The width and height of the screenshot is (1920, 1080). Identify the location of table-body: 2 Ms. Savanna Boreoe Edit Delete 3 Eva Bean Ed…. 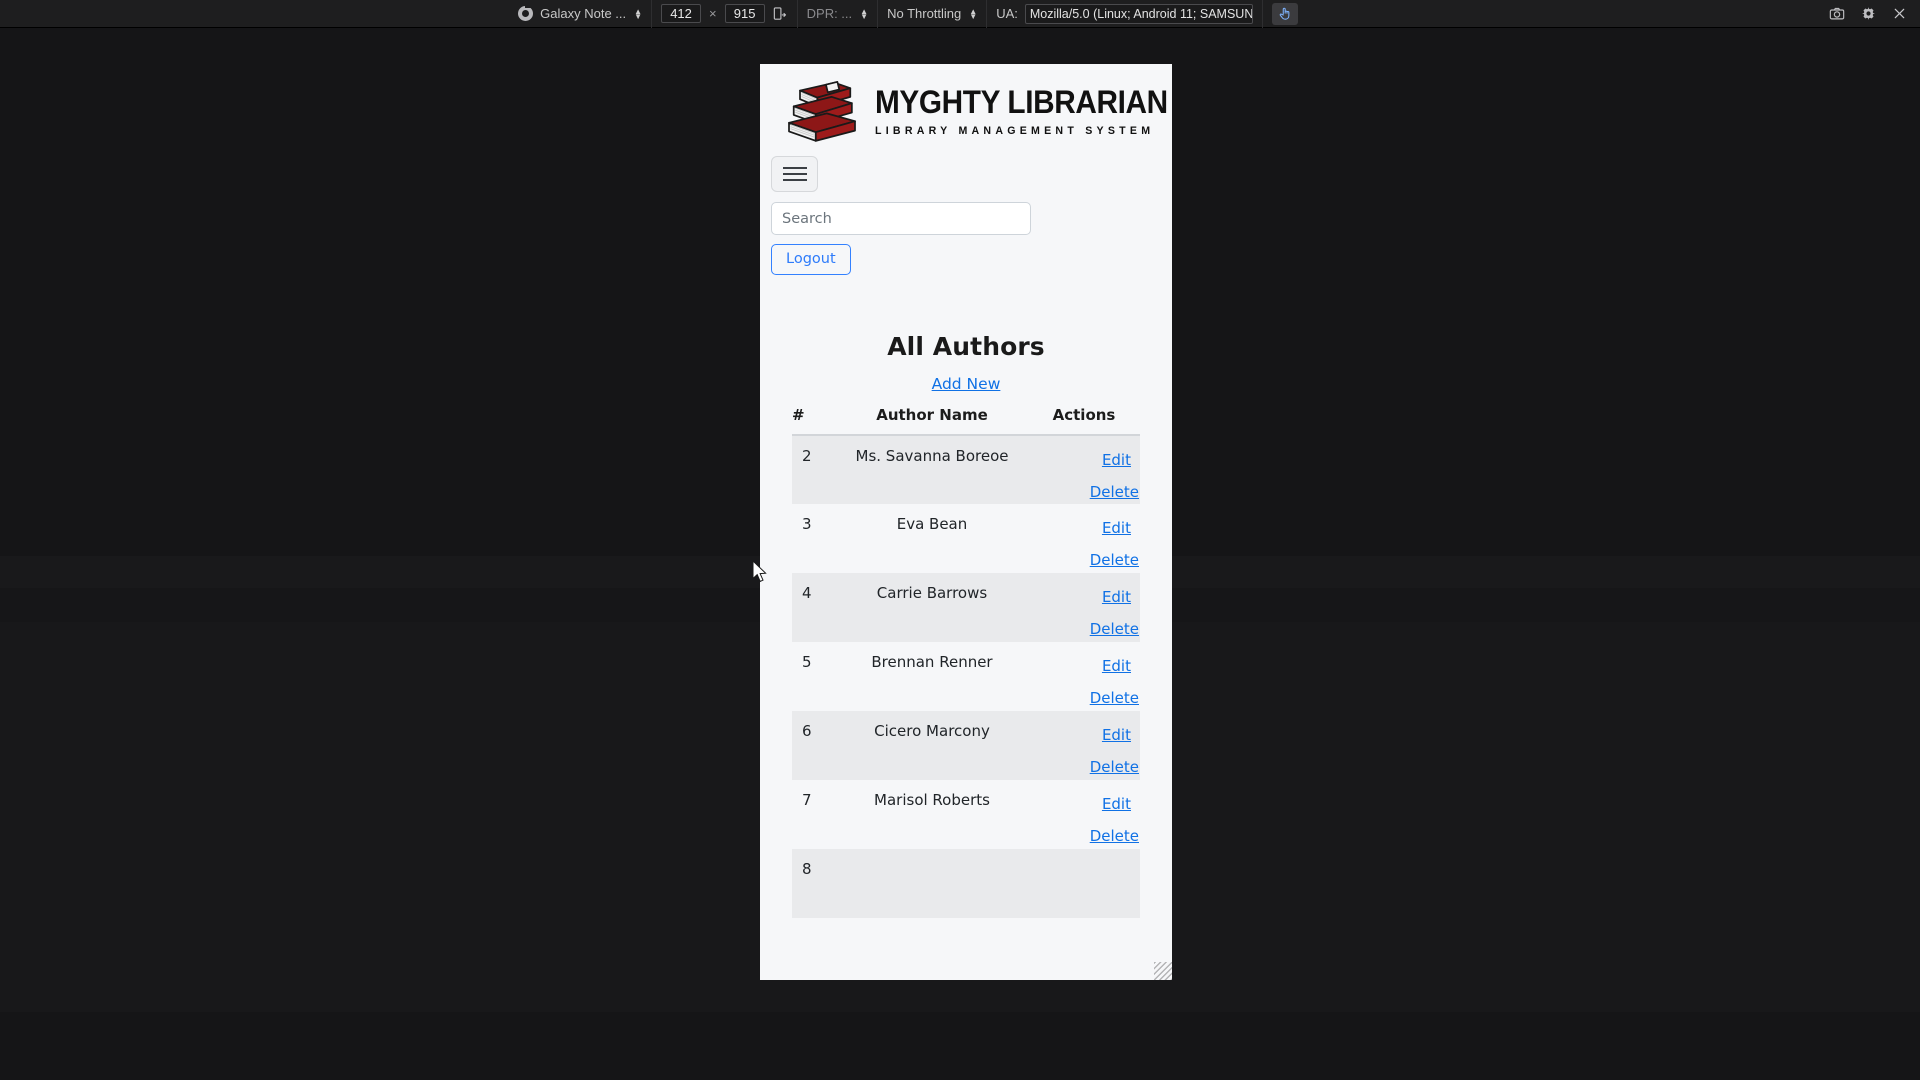
(966, 676).